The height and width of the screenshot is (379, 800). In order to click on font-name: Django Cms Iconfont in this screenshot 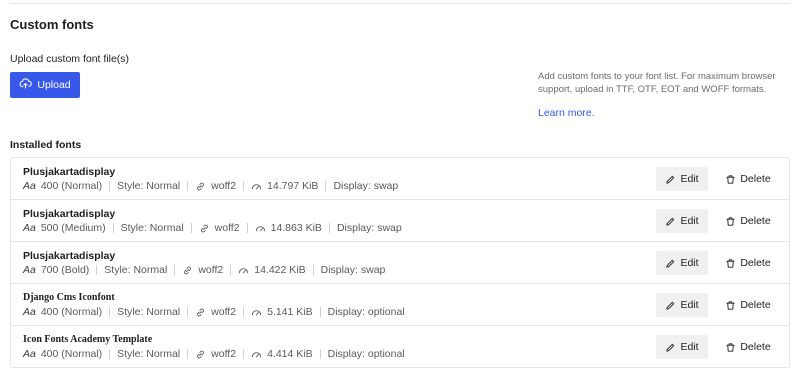, I will do `click(69, 297)`.